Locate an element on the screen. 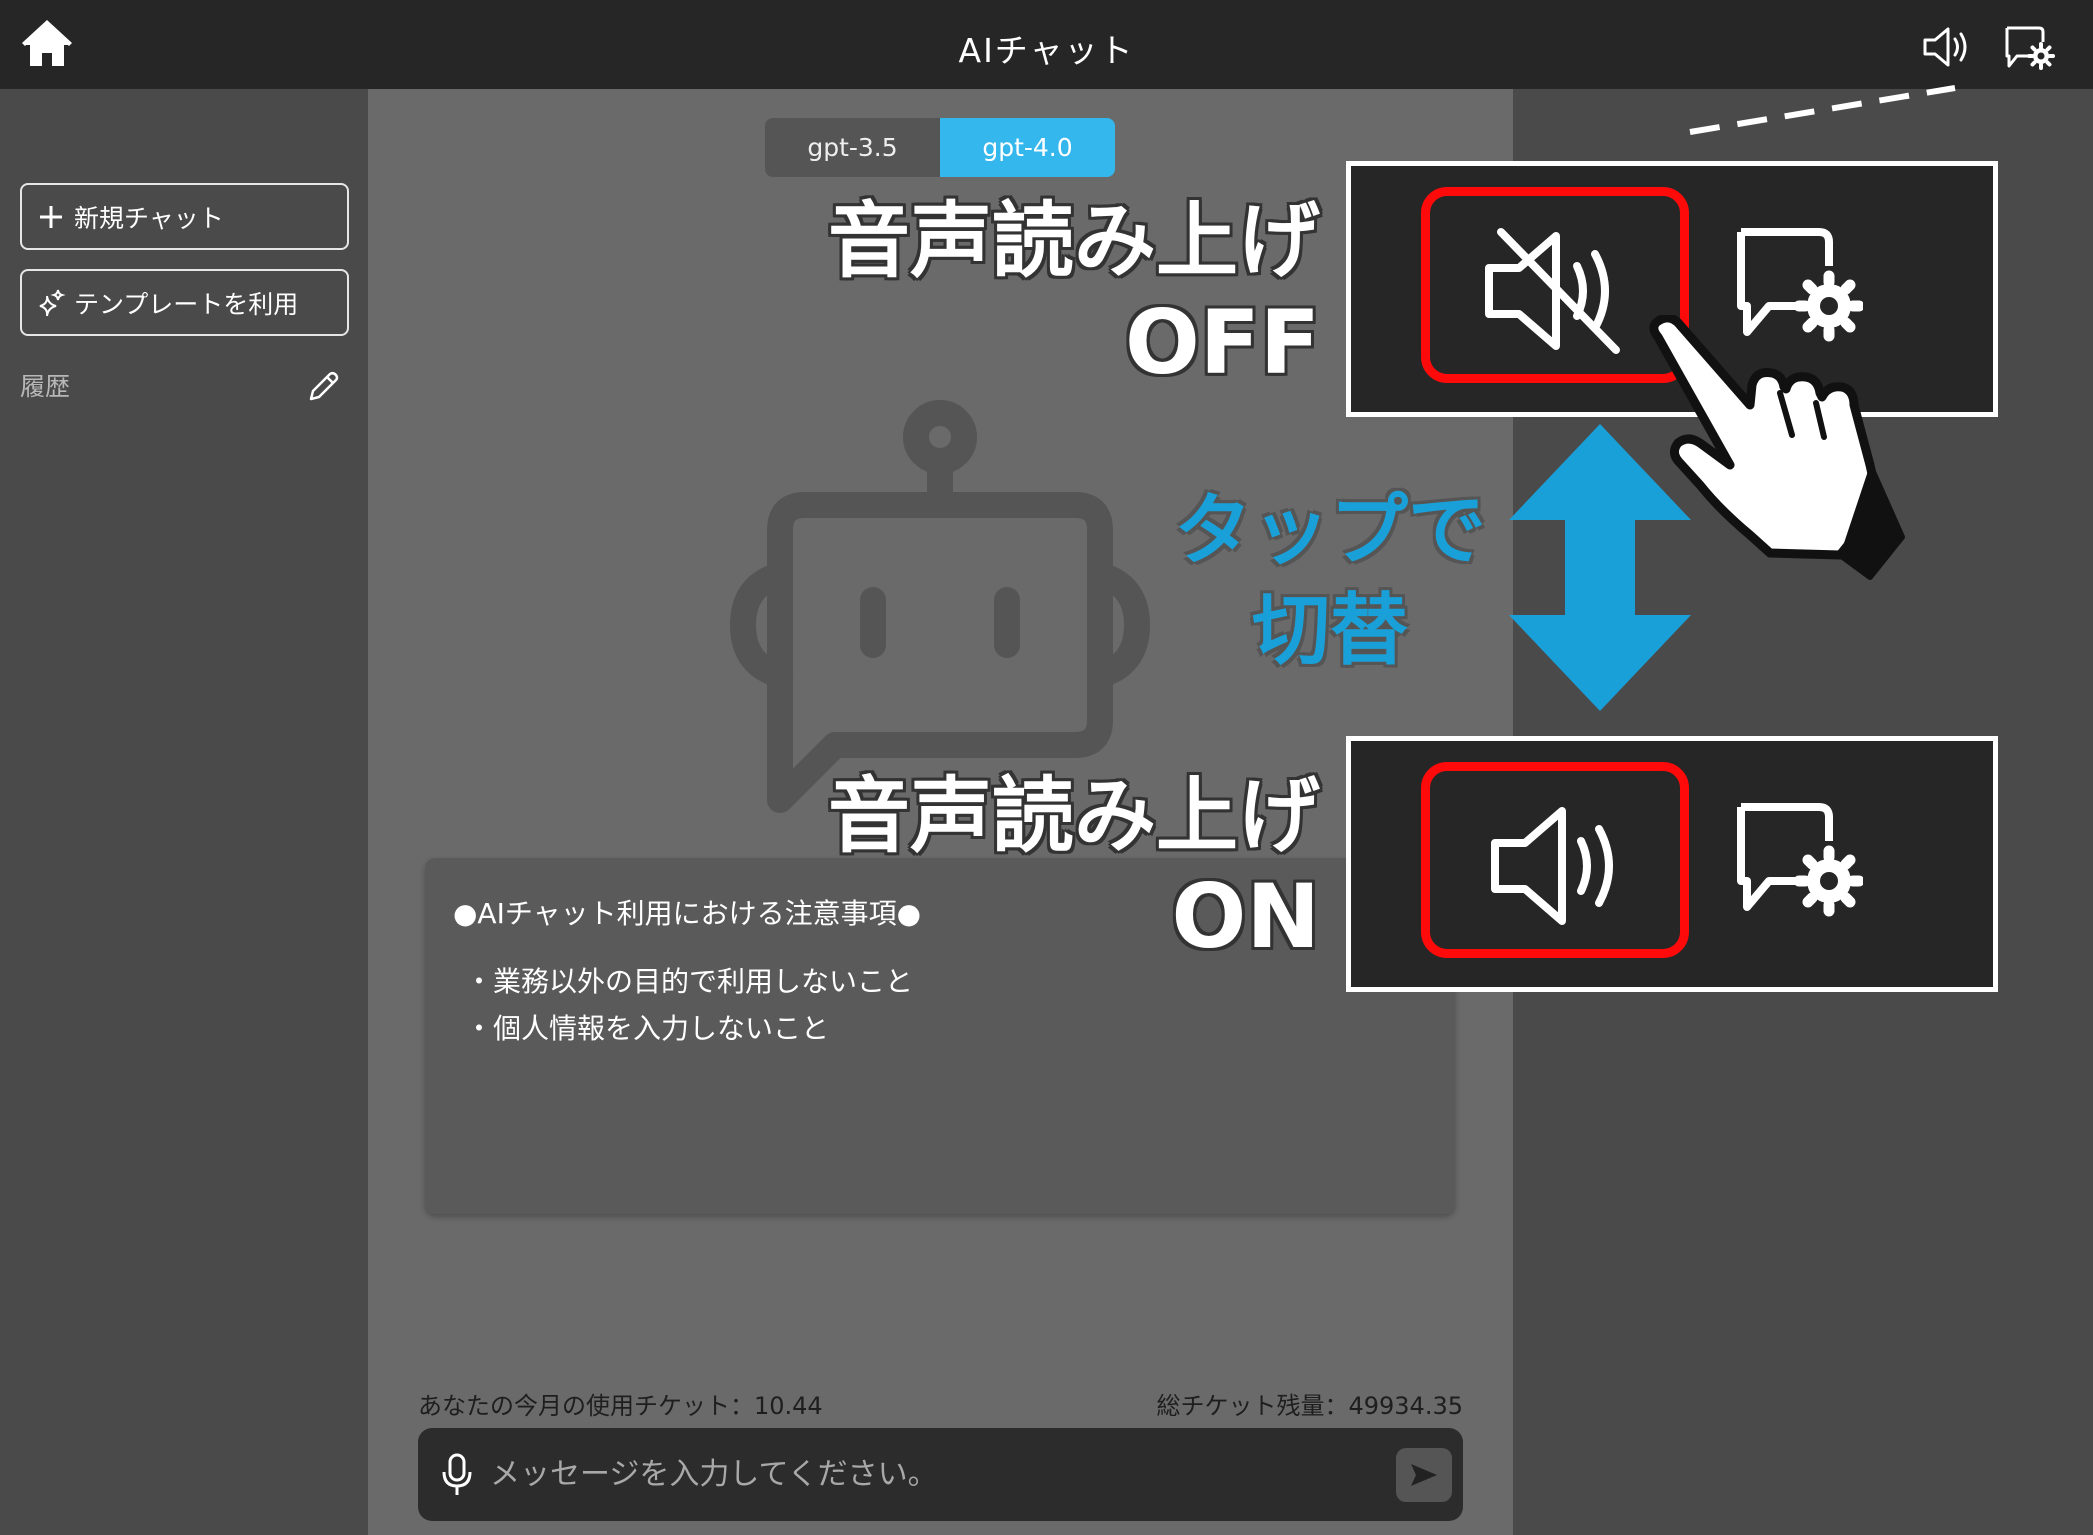 The width and height of the screenshot is (2093, 1535). send-icon is located at coordinates (1424, 1475).